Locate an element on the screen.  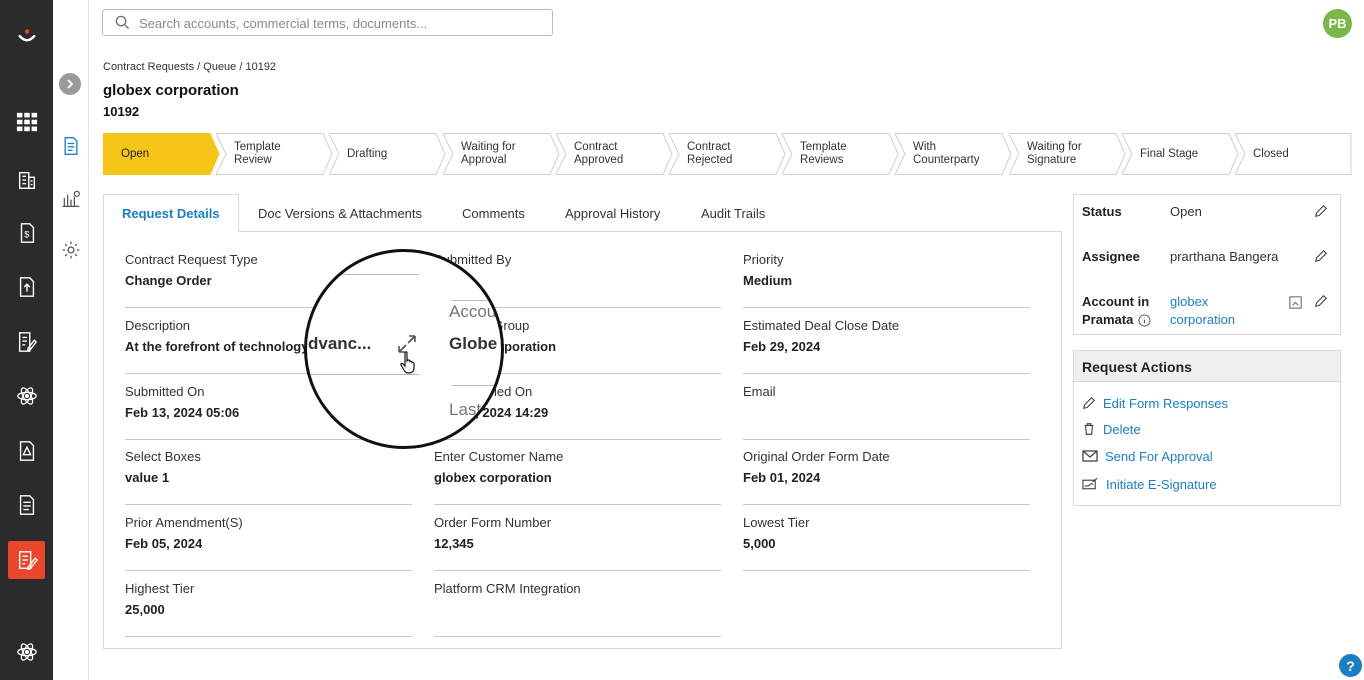
field-value: globex corporation is located at coordinates (493, 478).